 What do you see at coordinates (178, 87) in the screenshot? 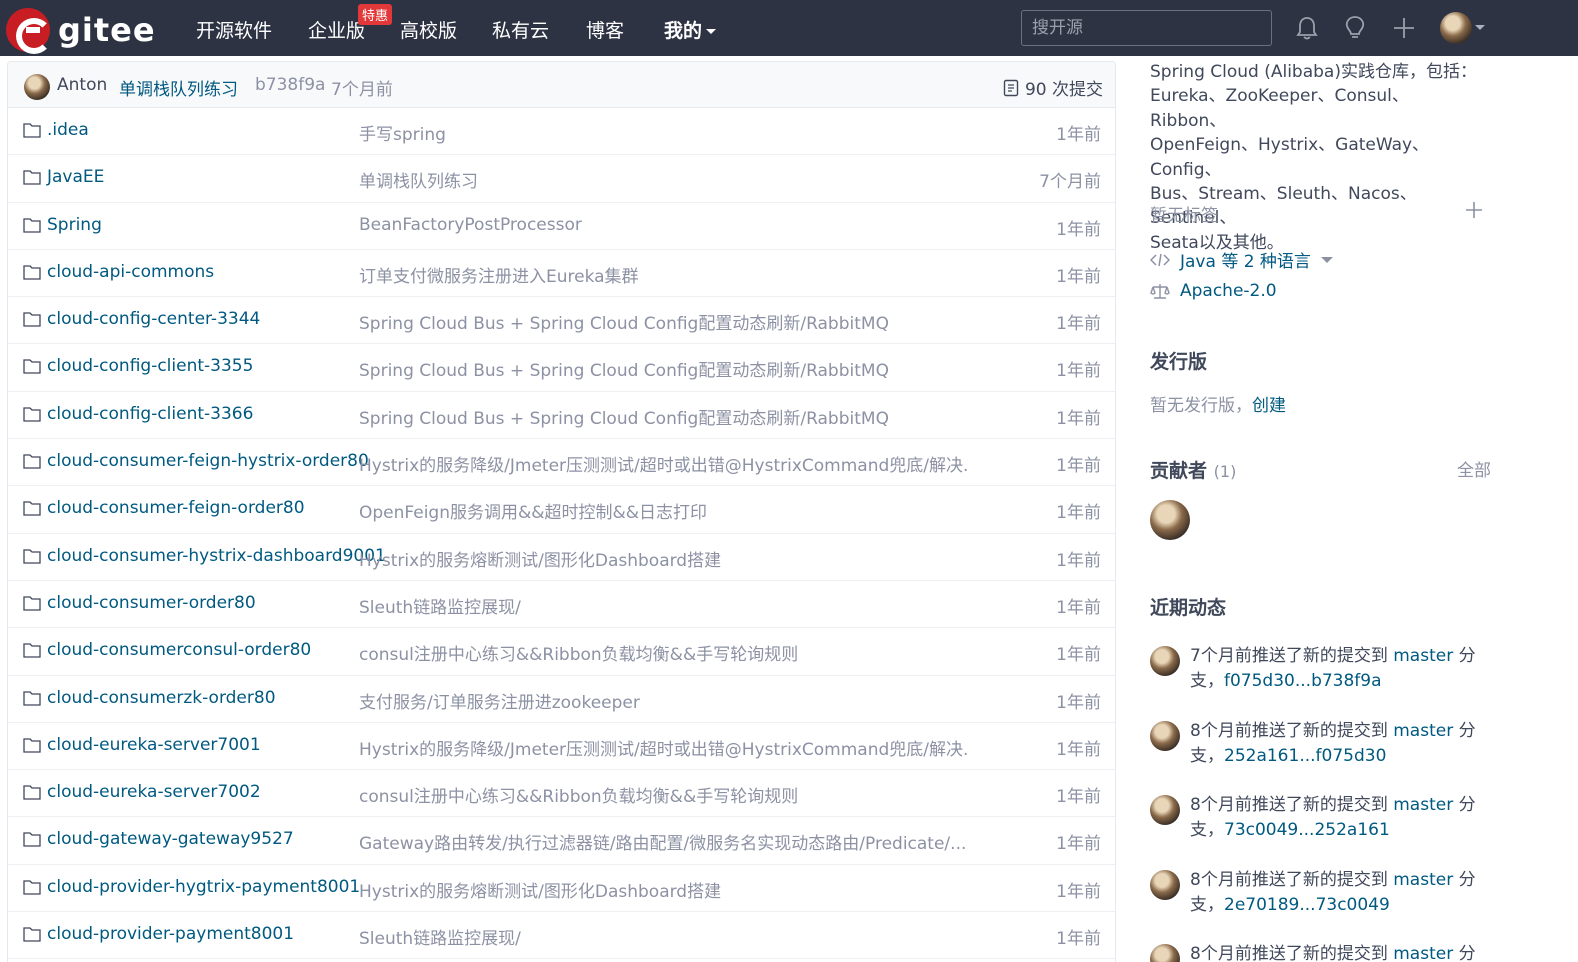
I see `commit-message: 单调栈队列练习` at bounding box center [178, 87].